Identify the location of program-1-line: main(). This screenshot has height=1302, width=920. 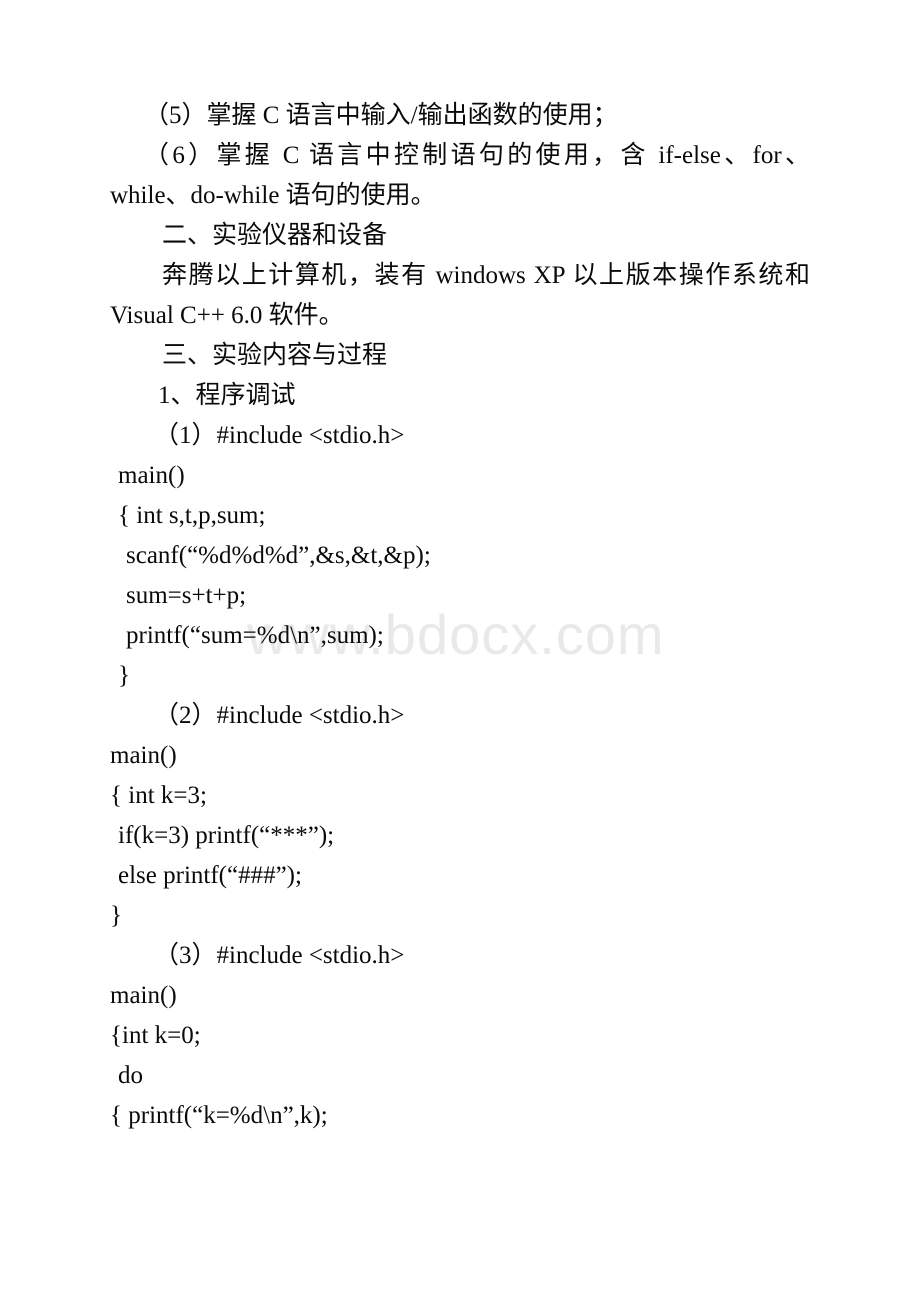
(151, 475).